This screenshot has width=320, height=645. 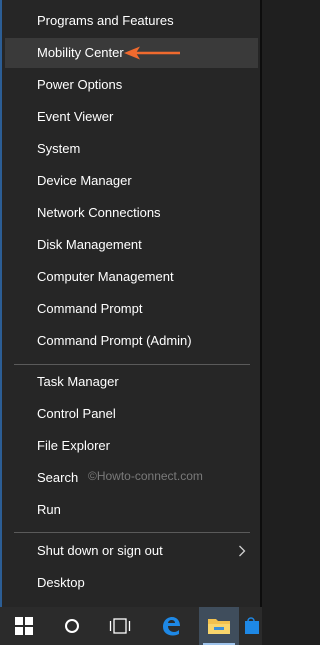 I want to click on menu-item-desktop: Desktop, so click(x=131, y=583).